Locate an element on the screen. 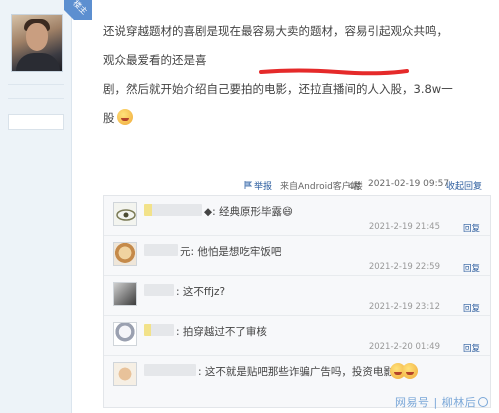  angry-emoji-icon is located at coordinates (410, 371).